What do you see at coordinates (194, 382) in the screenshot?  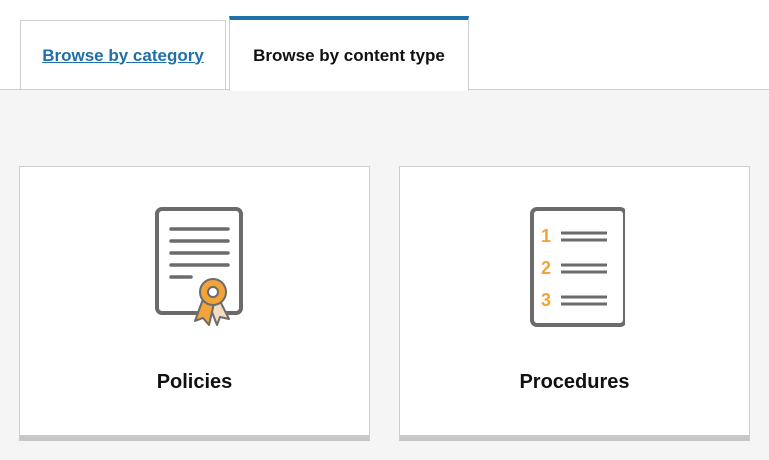 I see `policies-card-title: Policies` at bounding box center [194, 382].